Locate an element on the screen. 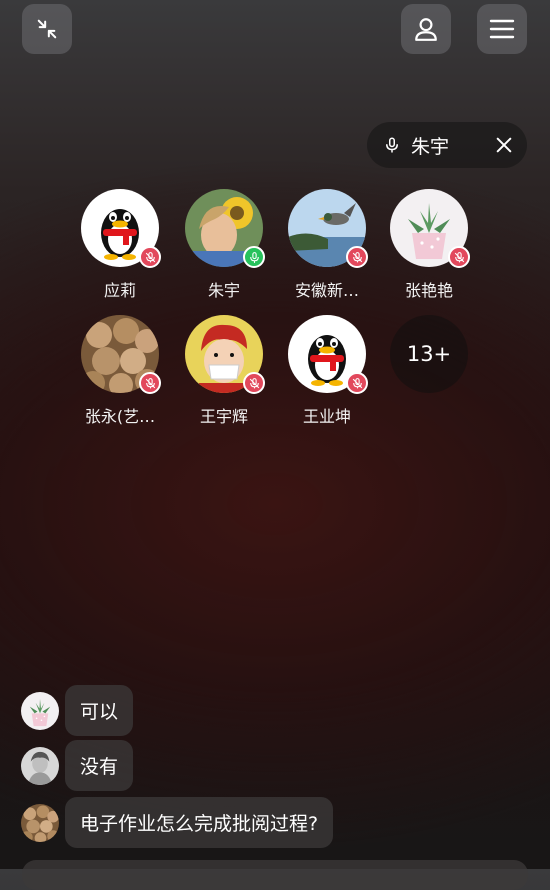 Image resolution: width=550 pixels, height=890 pixels. mic-on-icon is located at coordinates (254, 257).